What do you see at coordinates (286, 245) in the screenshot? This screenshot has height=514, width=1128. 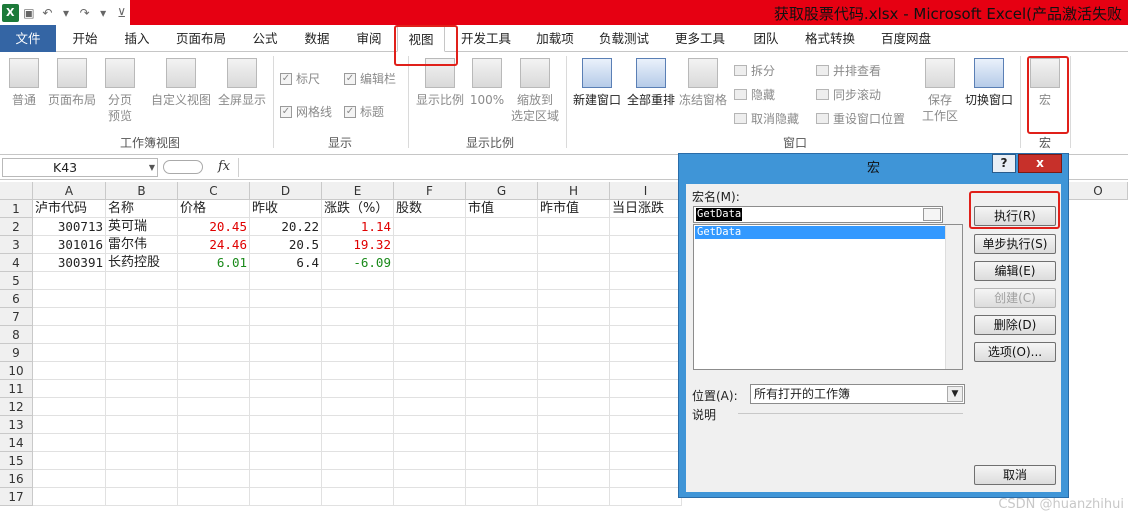 I see `number-cell: 20.5` at bounding box center [286, 245].